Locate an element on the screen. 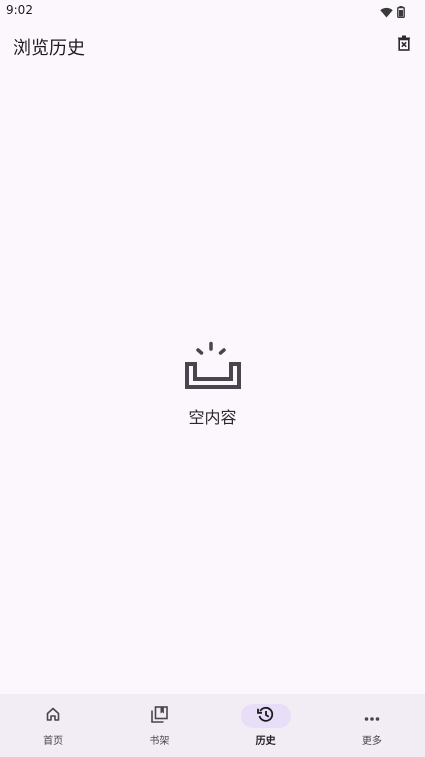 The height and width of the screenshot is (757, 425). nav-item-home: 首页 is located at coordinates (53, 725).